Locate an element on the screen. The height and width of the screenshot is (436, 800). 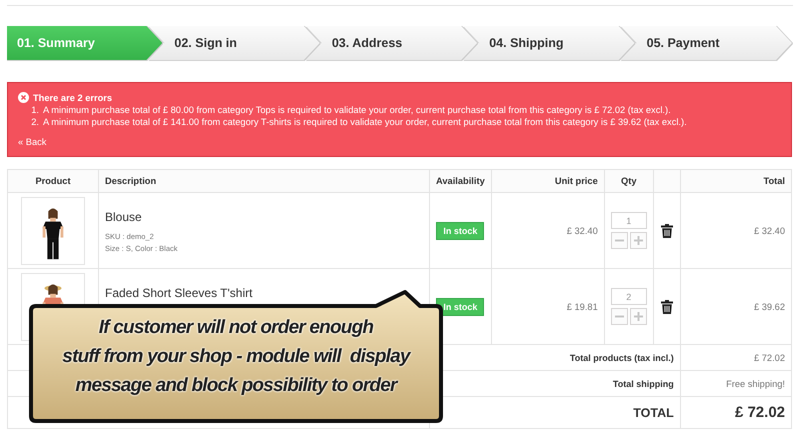
summary-label: TOTAL is located at coordinates (653, 413).